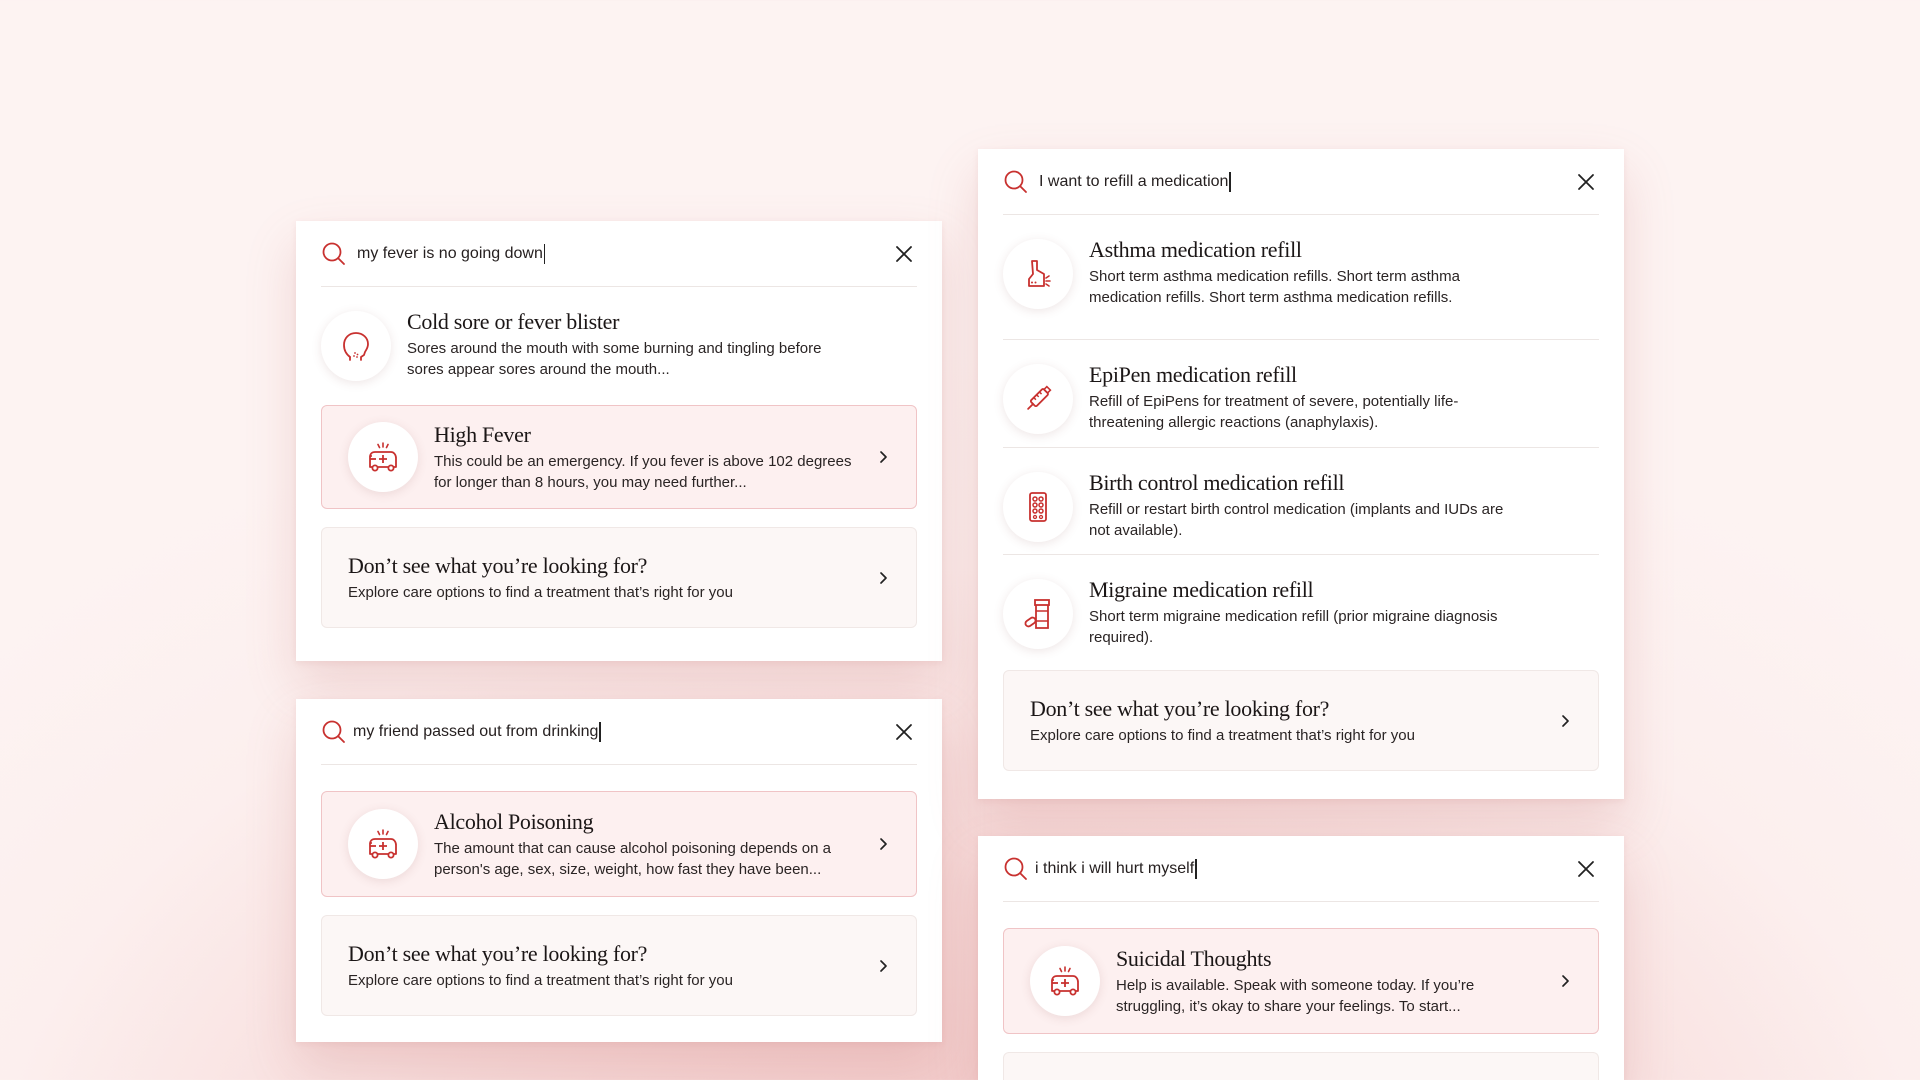 Image resolution: width=1920 pixels, height=1080 pixels. I want to click on search-query-text: my friend passed out from drinking, so click(476, 731).